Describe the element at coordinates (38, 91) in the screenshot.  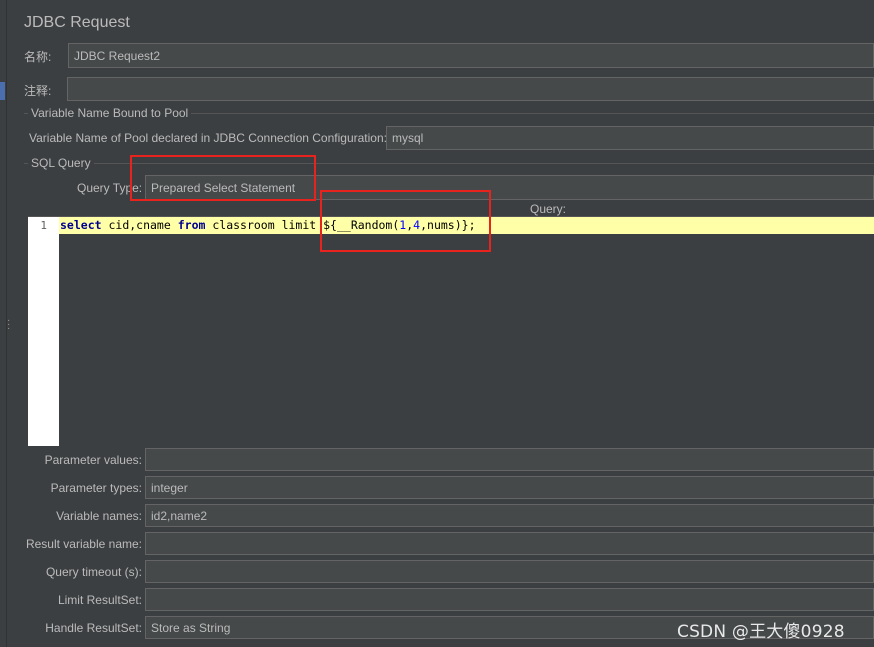
I see `comment-label: 注释:` at that location.